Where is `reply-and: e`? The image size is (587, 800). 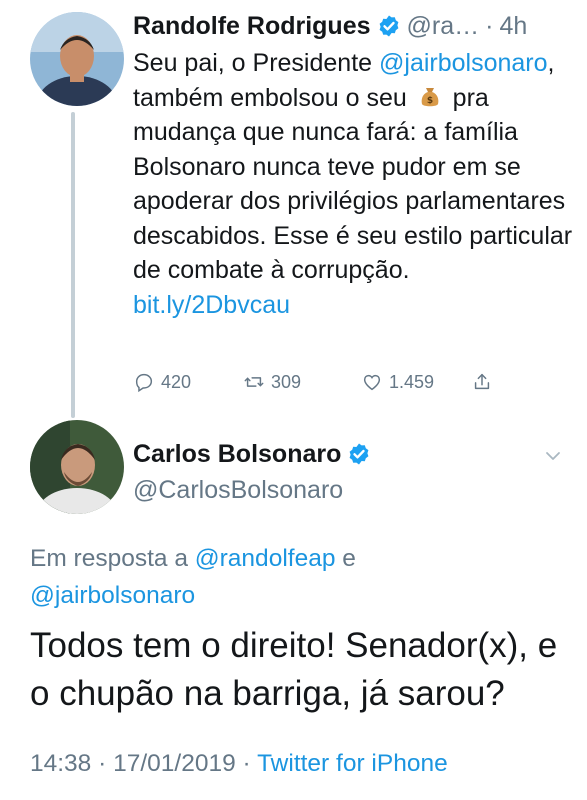 reply-and: e is located at coordinates (349, 558).